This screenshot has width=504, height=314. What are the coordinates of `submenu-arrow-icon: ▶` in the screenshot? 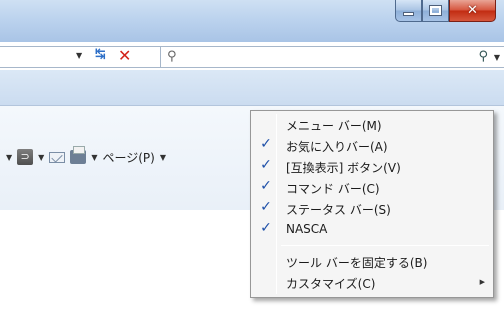 It's located at (482, 282).